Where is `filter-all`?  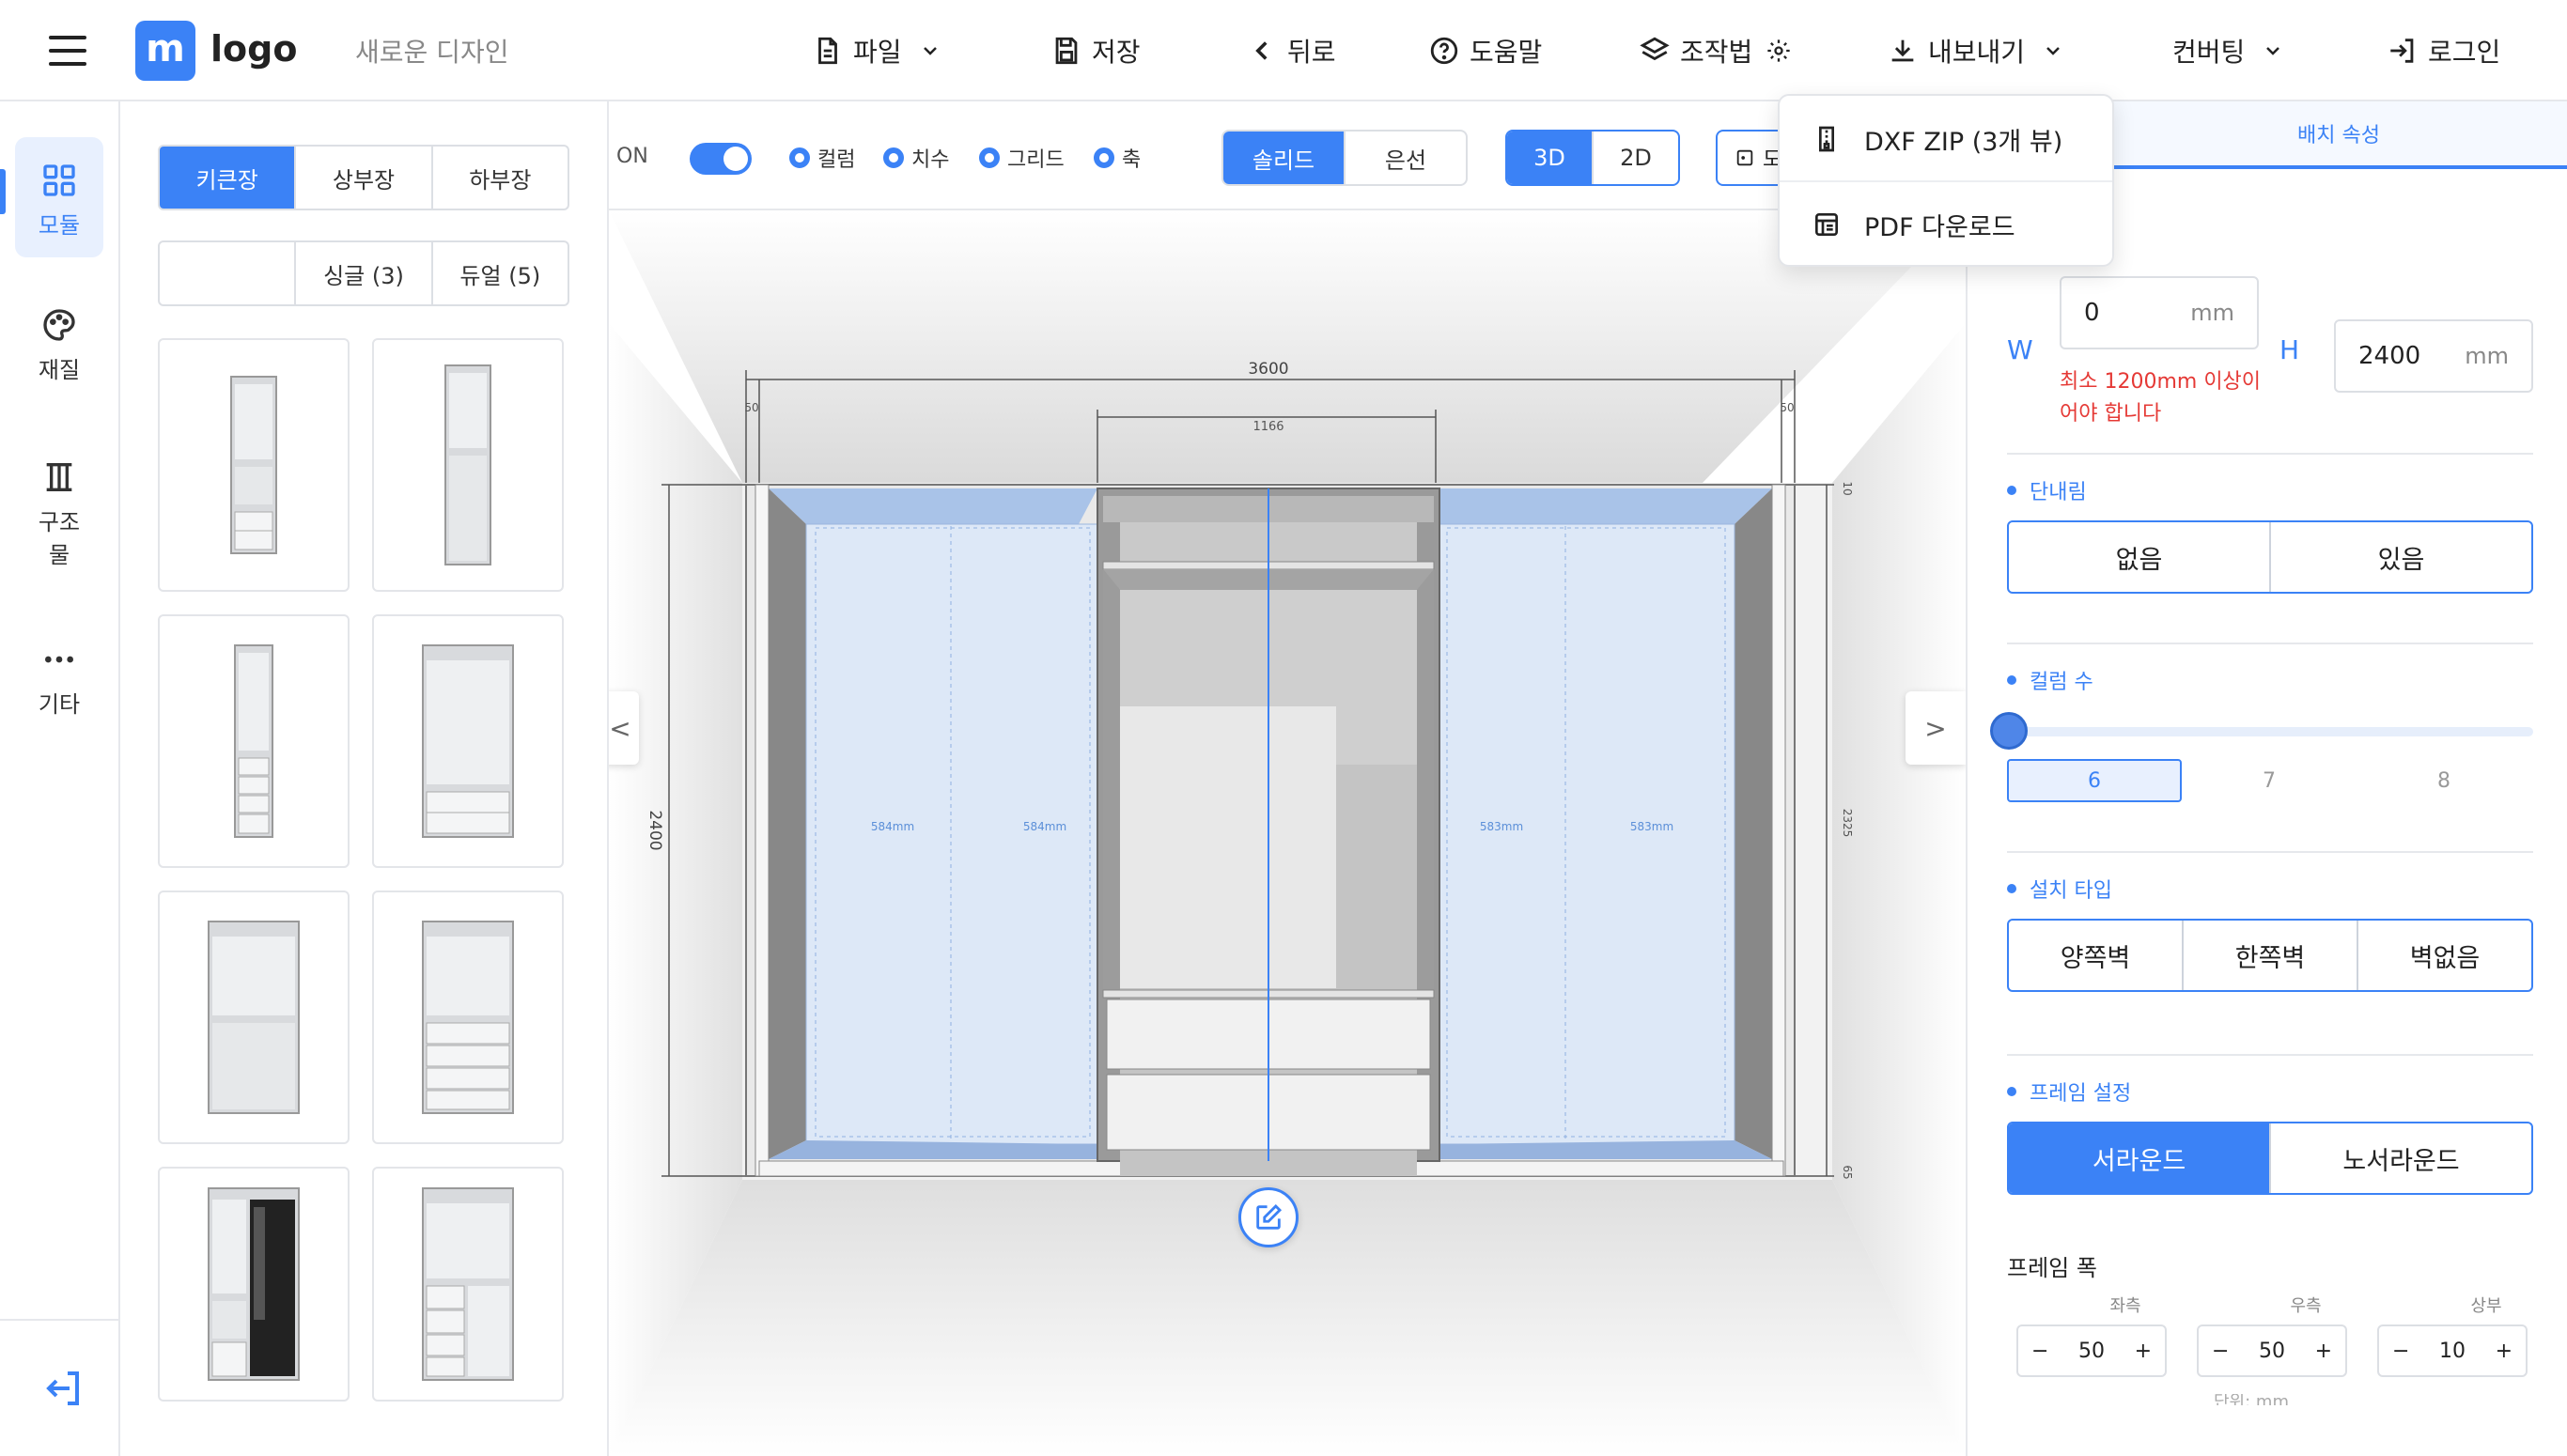 filter-all is located at coordinates (229, 273).